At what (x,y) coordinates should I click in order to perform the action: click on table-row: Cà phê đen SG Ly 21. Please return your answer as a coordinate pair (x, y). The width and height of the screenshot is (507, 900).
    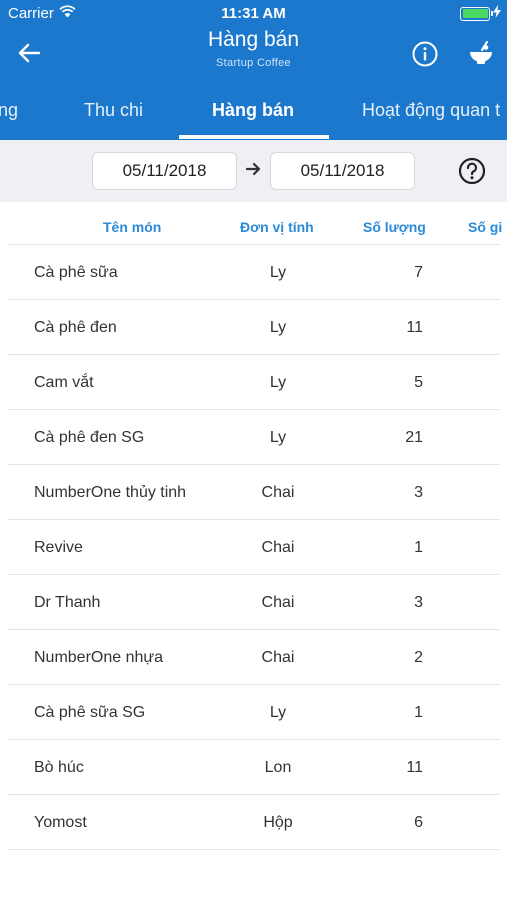
    Looking at the image, I should click on (254, 437).